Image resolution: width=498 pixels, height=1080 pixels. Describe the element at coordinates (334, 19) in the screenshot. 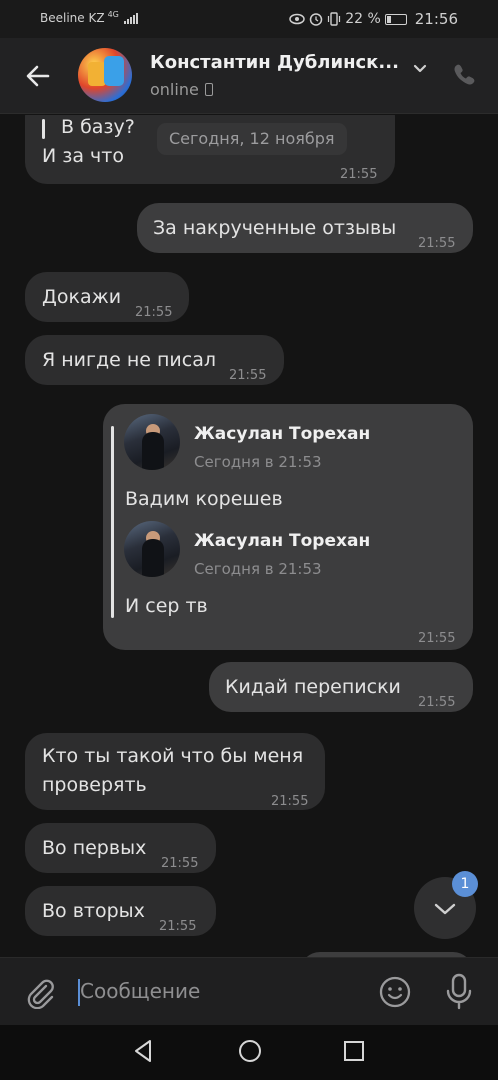

I see `vibrate-icon` at that location.